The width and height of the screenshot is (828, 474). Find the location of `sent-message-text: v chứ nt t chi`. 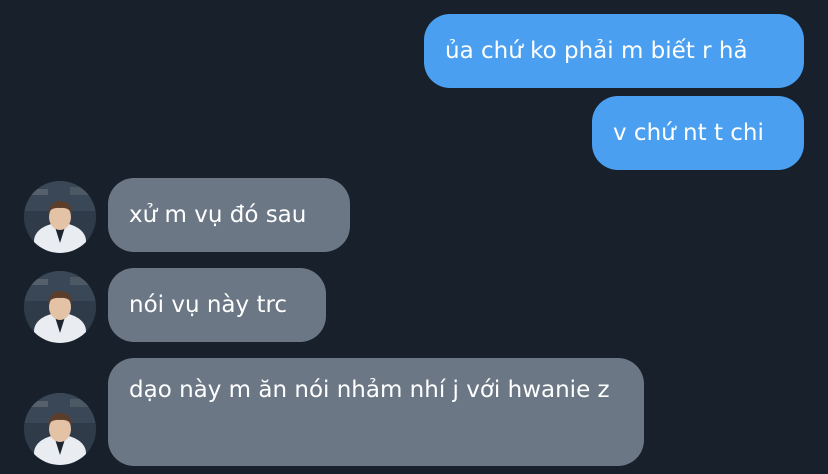

sent-message-text: v chứ nt t chi is located at coordinates (688, 133).